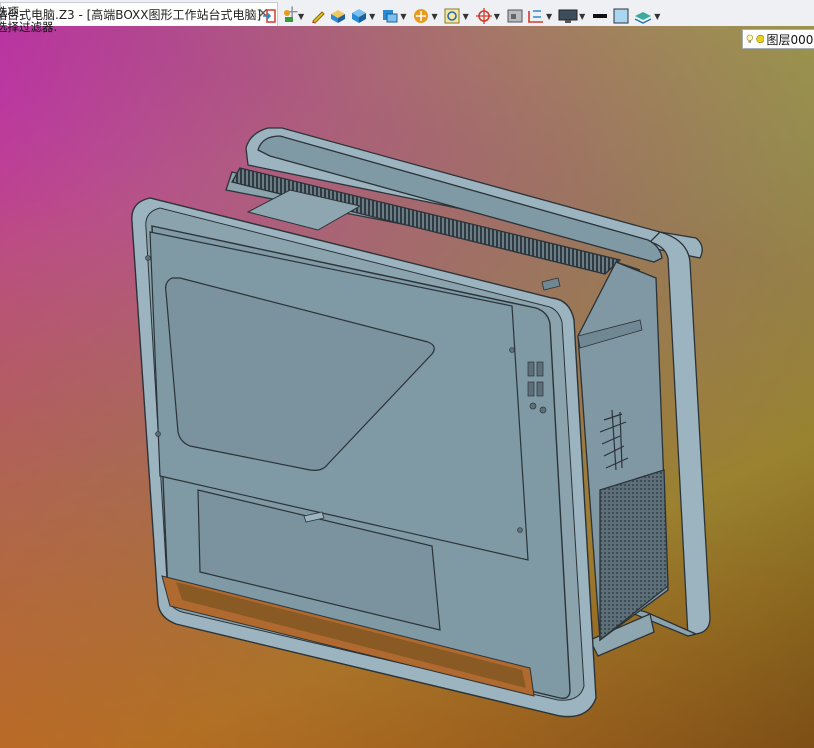  I want to click on layer-selector: 图层0000, so click(778, 39).